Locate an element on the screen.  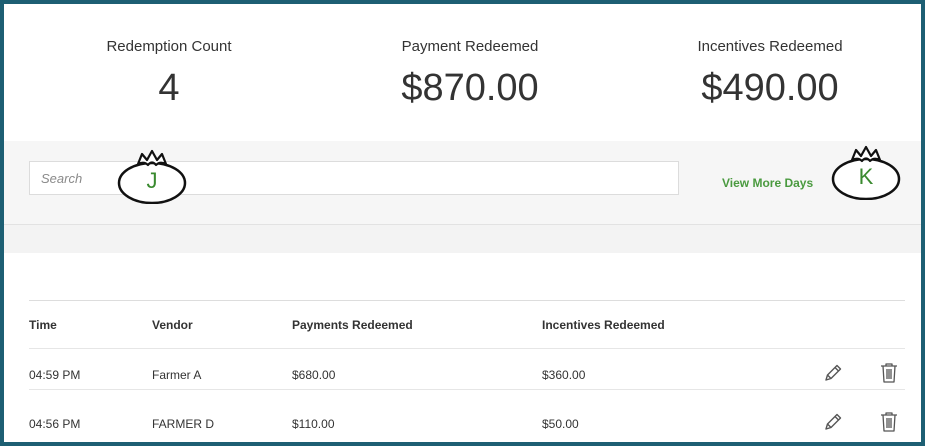
header-vendor: Vendor is located at coordinates (172, 325).